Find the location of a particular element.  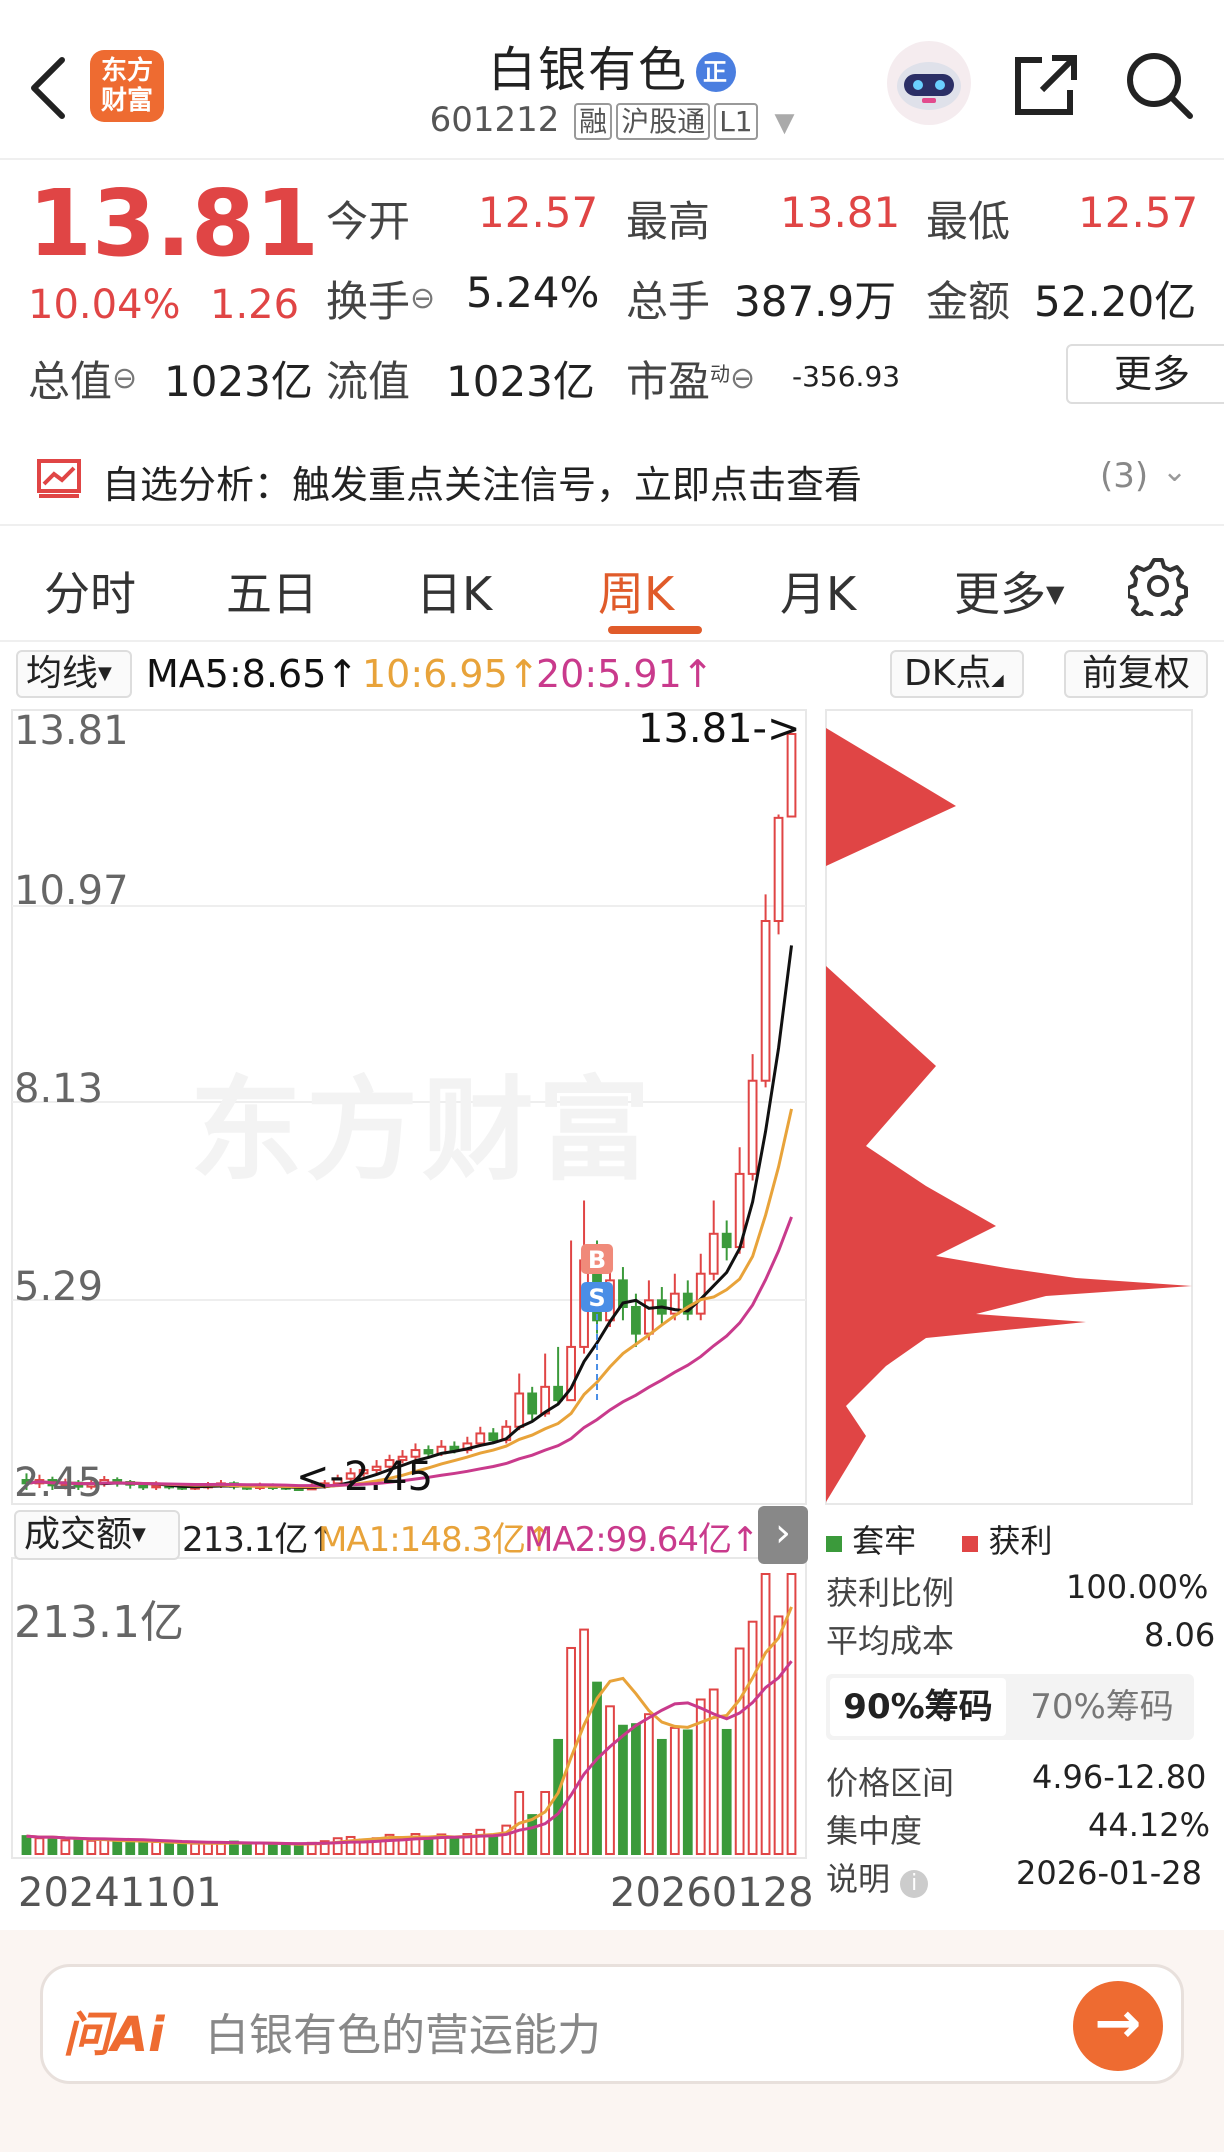

tag-margin: 融 is located at coordinates (593, 121).